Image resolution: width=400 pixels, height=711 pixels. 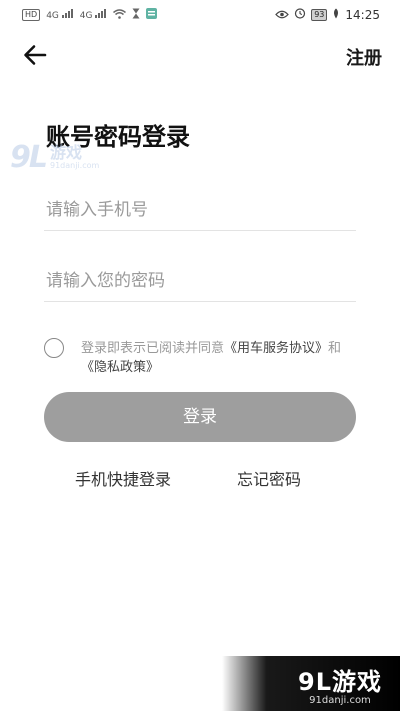 I want to click on agreement-checkbox, so click(x=54, y=348).